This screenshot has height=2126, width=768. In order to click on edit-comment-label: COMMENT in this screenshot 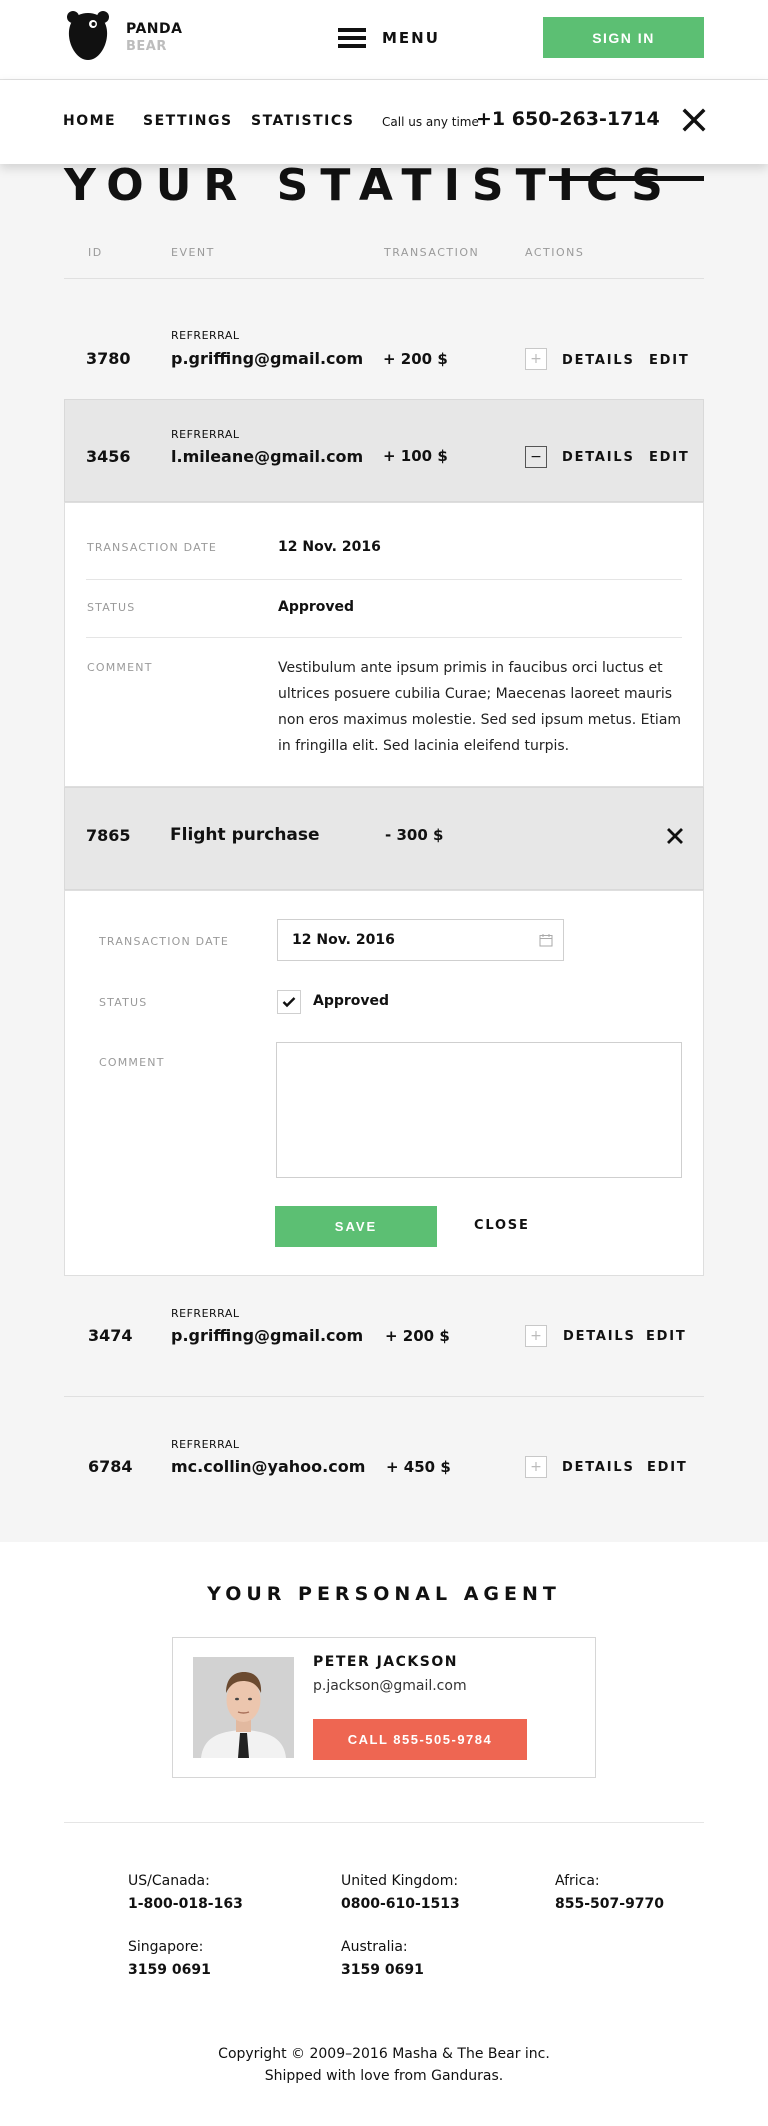, I will do `click(132, 1062)`.